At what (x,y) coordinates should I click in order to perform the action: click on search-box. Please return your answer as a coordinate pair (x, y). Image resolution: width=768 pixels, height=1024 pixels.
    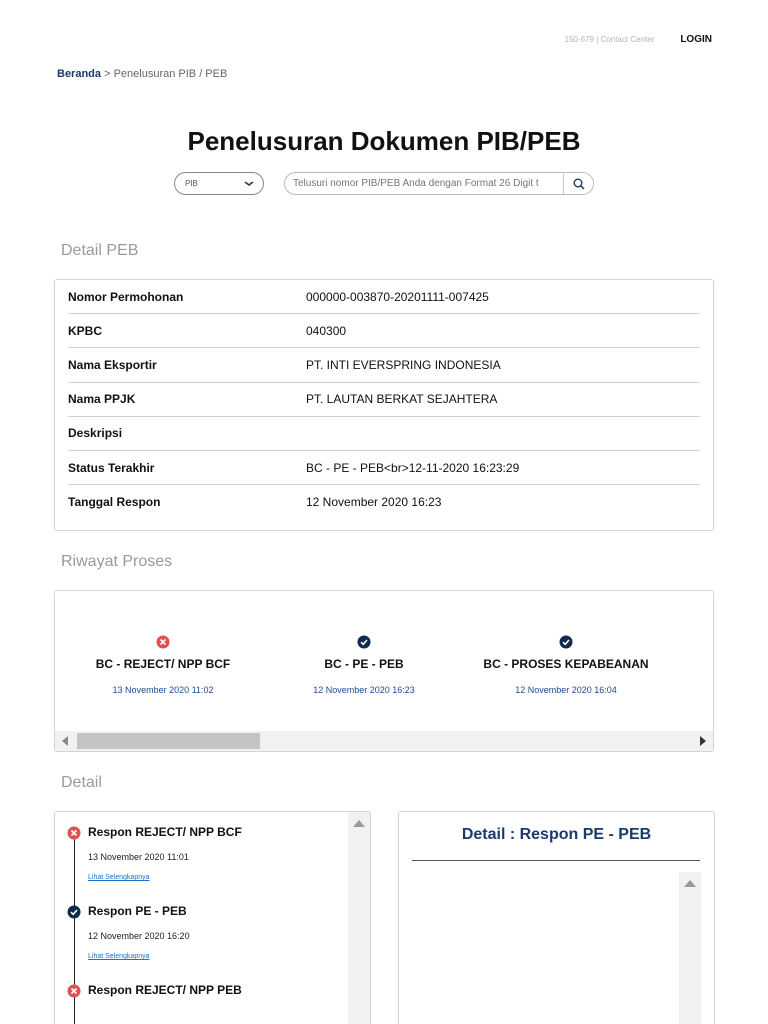
    Looking at the image, I should click on (439, 183).